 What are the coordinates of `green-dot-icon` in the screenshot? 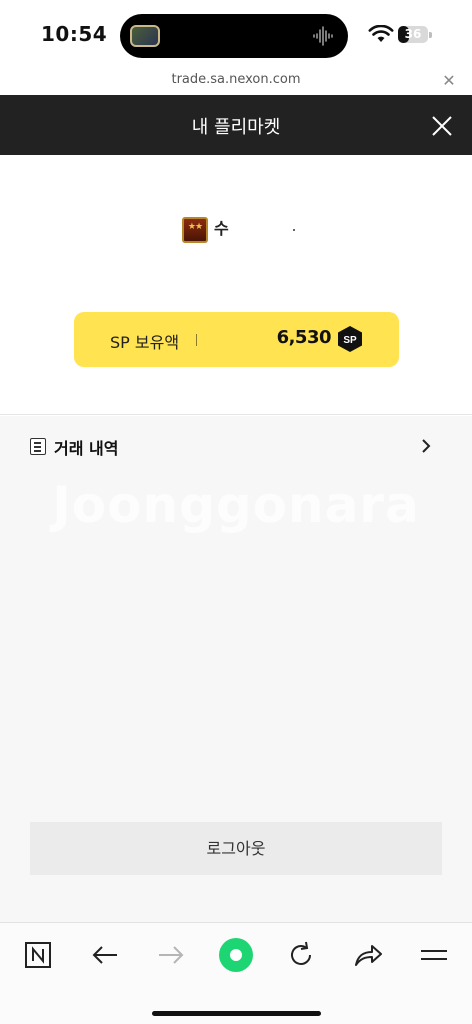 It's located at (236, 955).